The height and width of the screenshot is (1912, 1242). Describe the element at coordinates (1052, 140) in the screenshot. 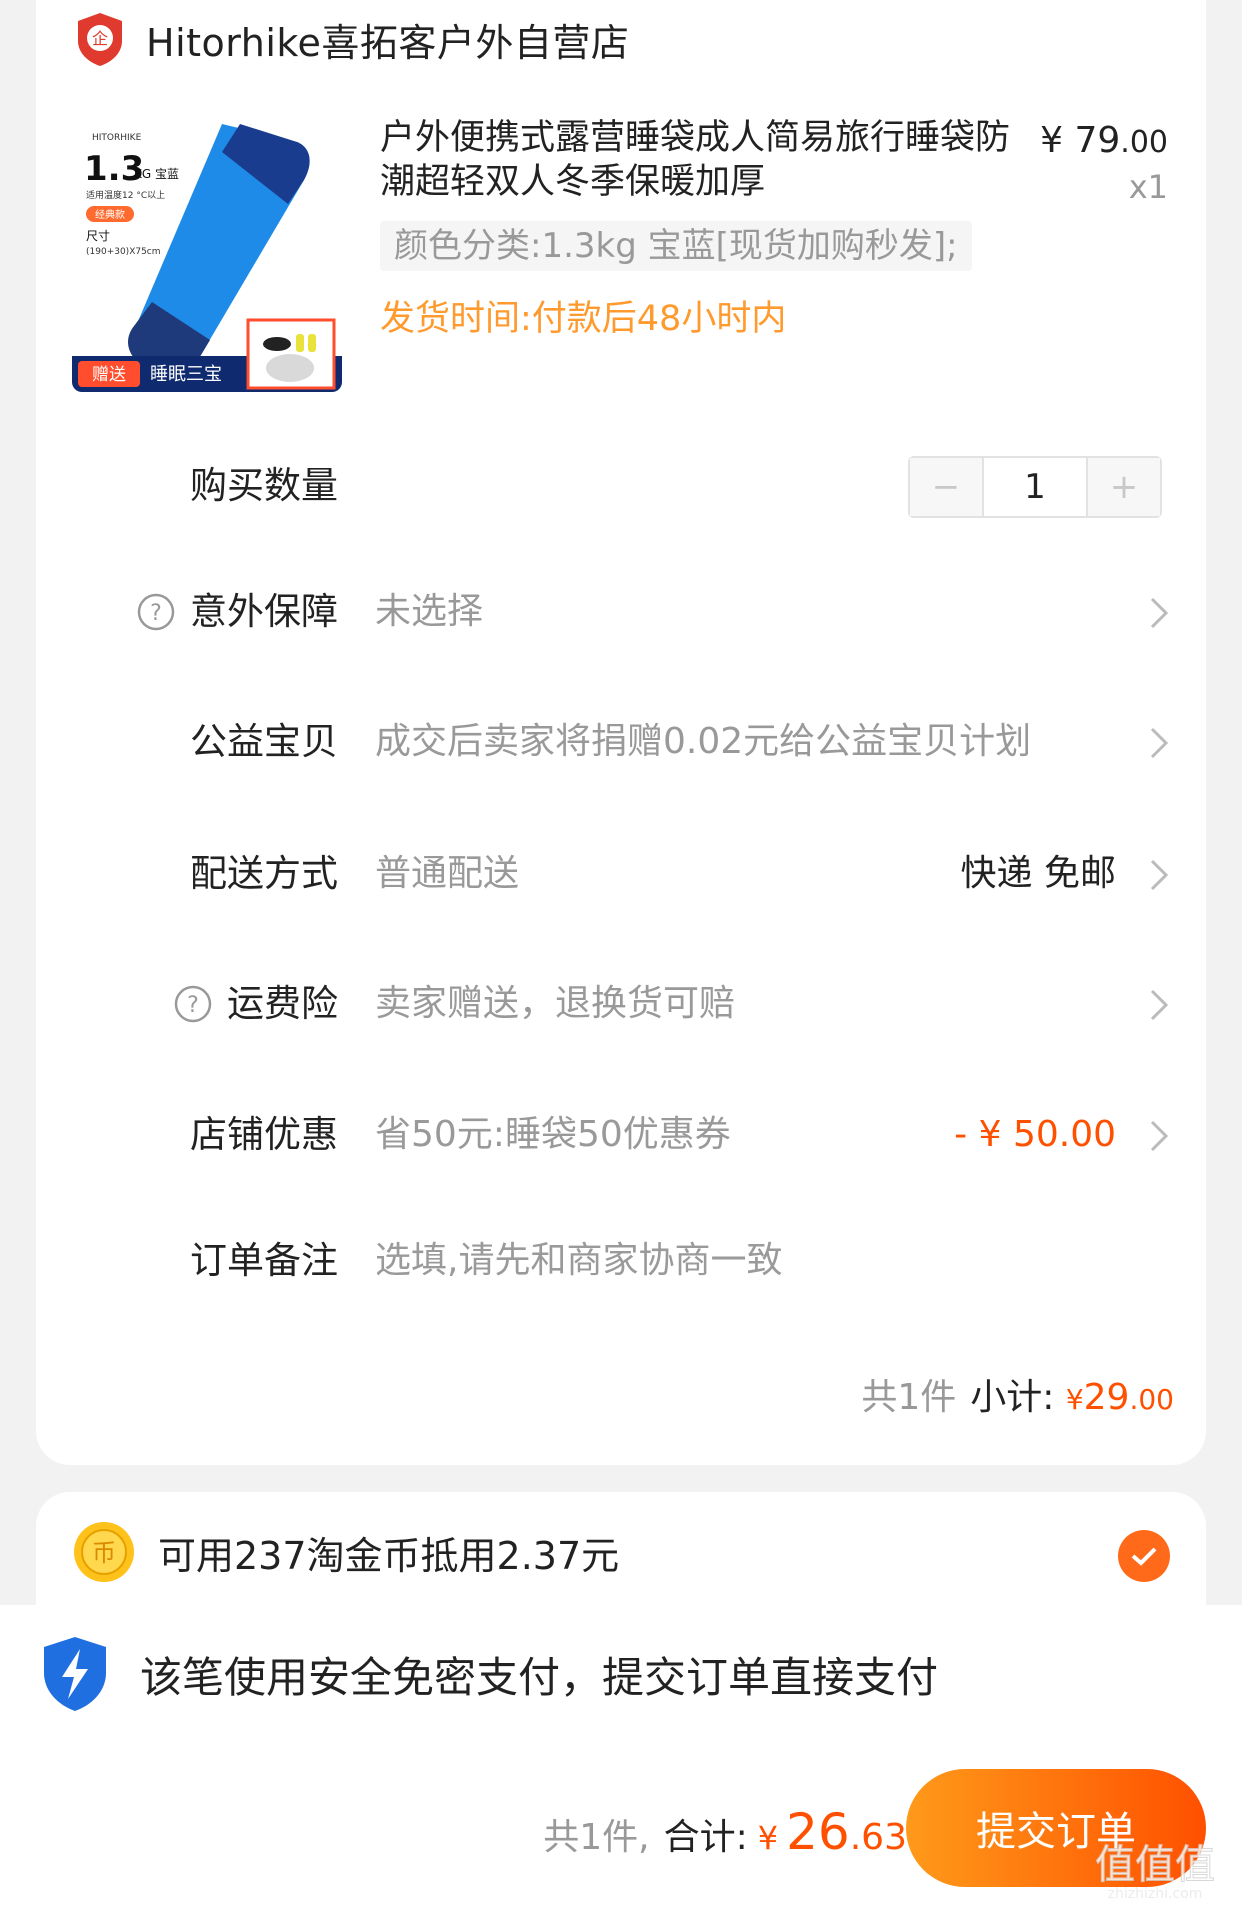

I see `price-yen: ¥` at that location.